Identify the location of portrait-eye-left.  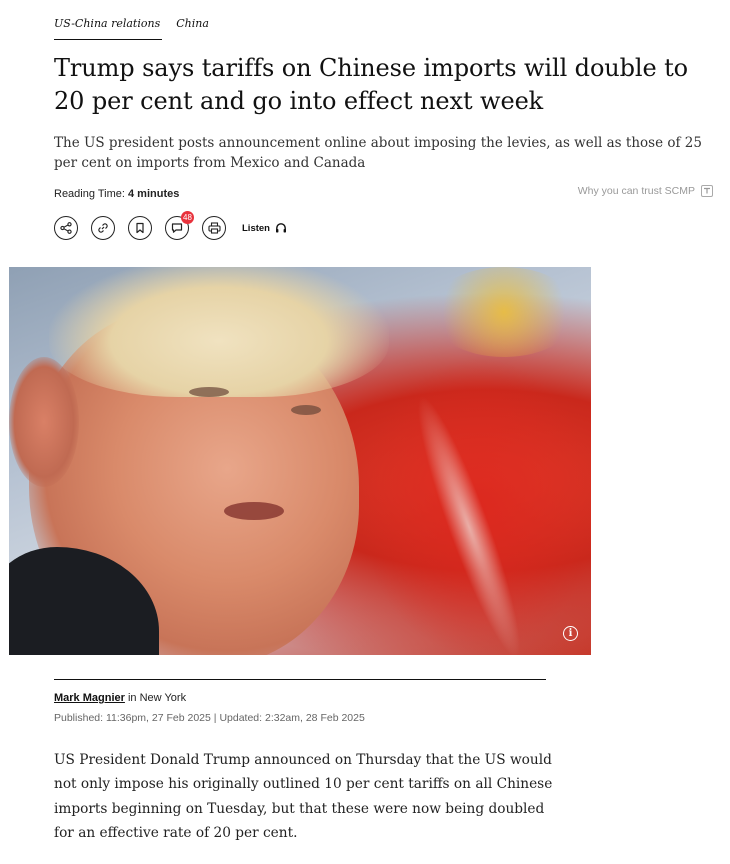
(209, 392).